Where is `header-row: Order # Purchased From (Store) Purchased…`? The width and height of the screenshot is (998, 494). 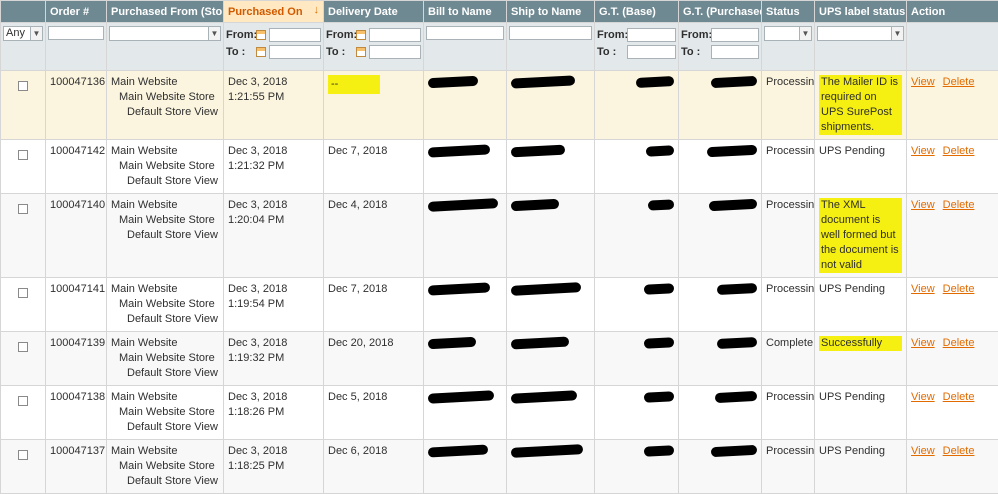
header-row: Order # Purchased From (Store) Purchased… is located at coordinates (499, 12).